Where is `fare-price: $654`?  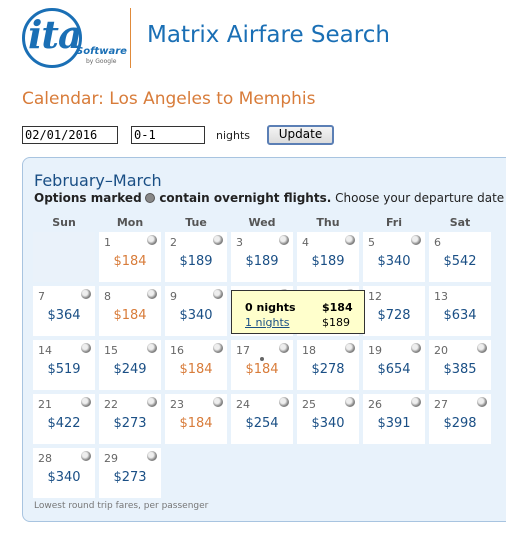
fare-price: $654 is located at coordinates (394, 369).